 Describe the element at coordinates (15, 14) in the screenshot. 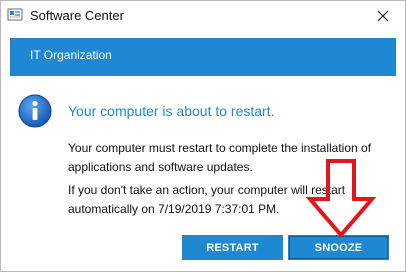

I see `software-center-icon` at that location.